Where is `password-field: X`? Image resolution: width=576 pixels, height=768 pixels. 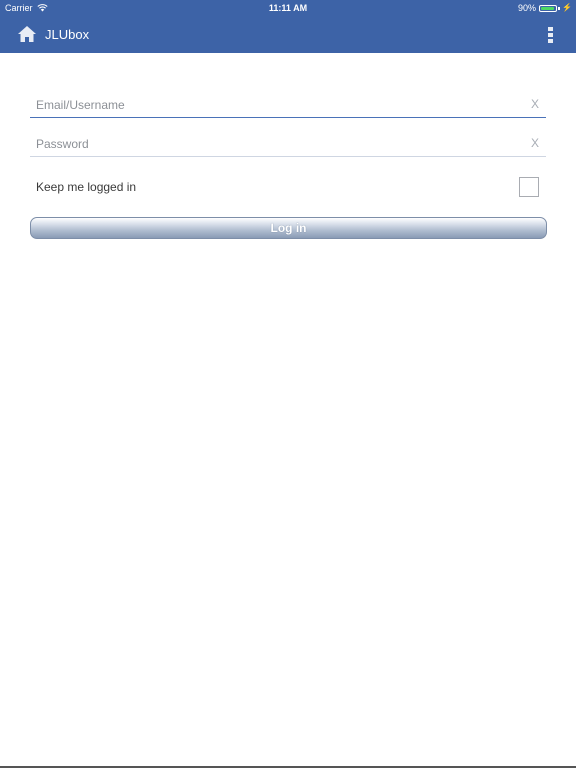 password-field: X is located at coordinates (288, 144).